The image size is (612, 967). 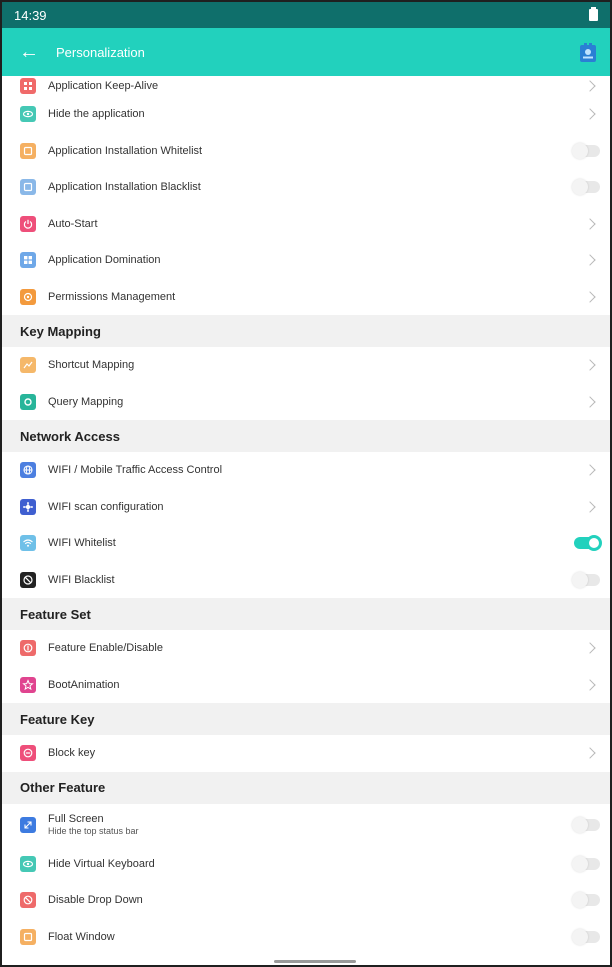 What do you see at coordinates (28, 648) in the screenshot?
I see `feature-toggle-icon` at bounding box center [28, 648].